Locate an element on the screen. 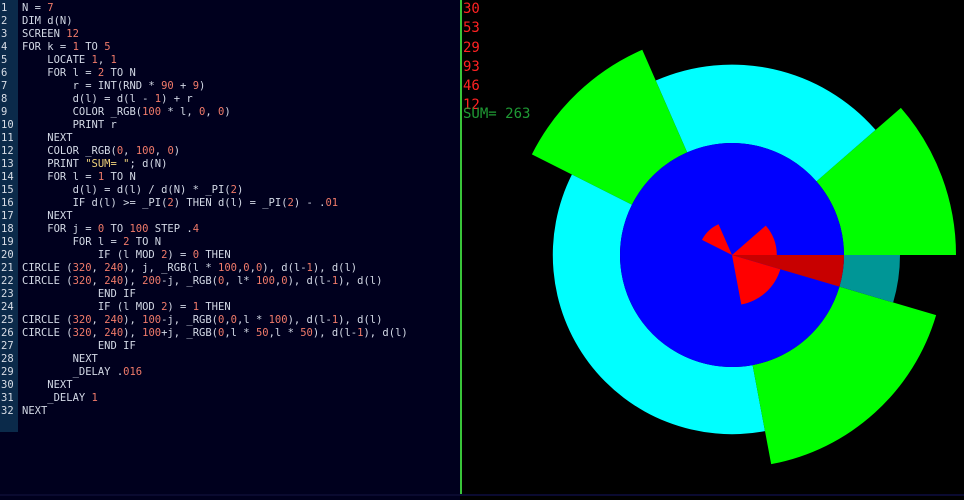  line-number: 9 is located at coordinates (4, 112).